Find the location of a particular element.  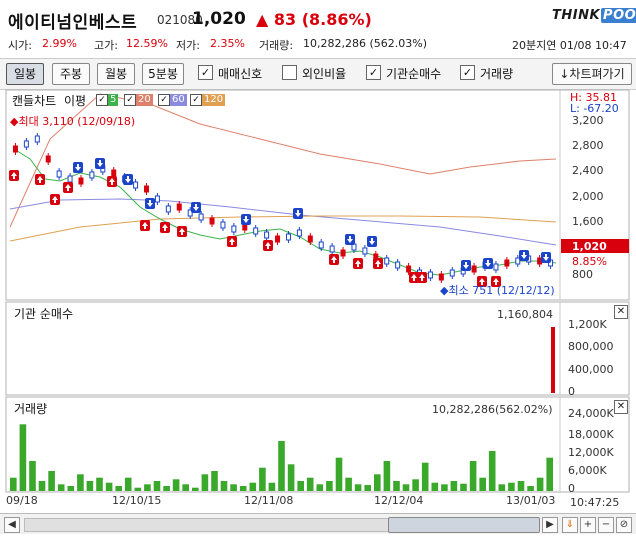

price-change-value: 83 (8.86%) is located at coordinates (322, 19).